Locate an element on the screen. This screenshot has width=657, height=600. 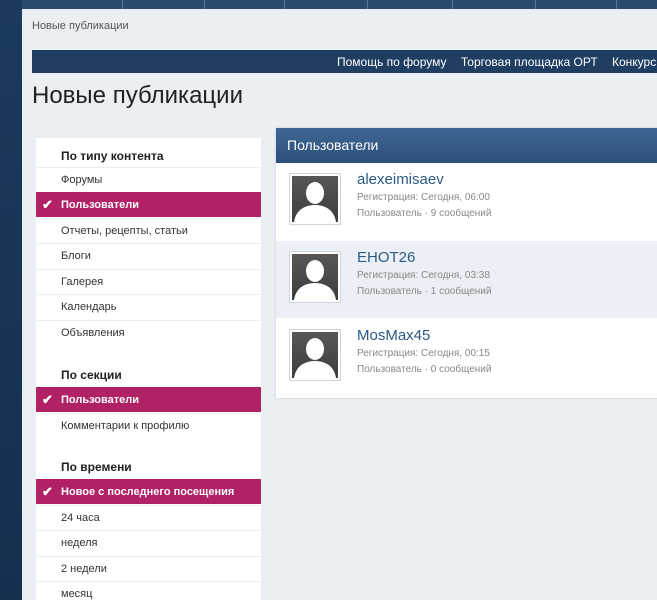
filter-item-users: ✔ Пользователи is located at coordinates (148, 204).